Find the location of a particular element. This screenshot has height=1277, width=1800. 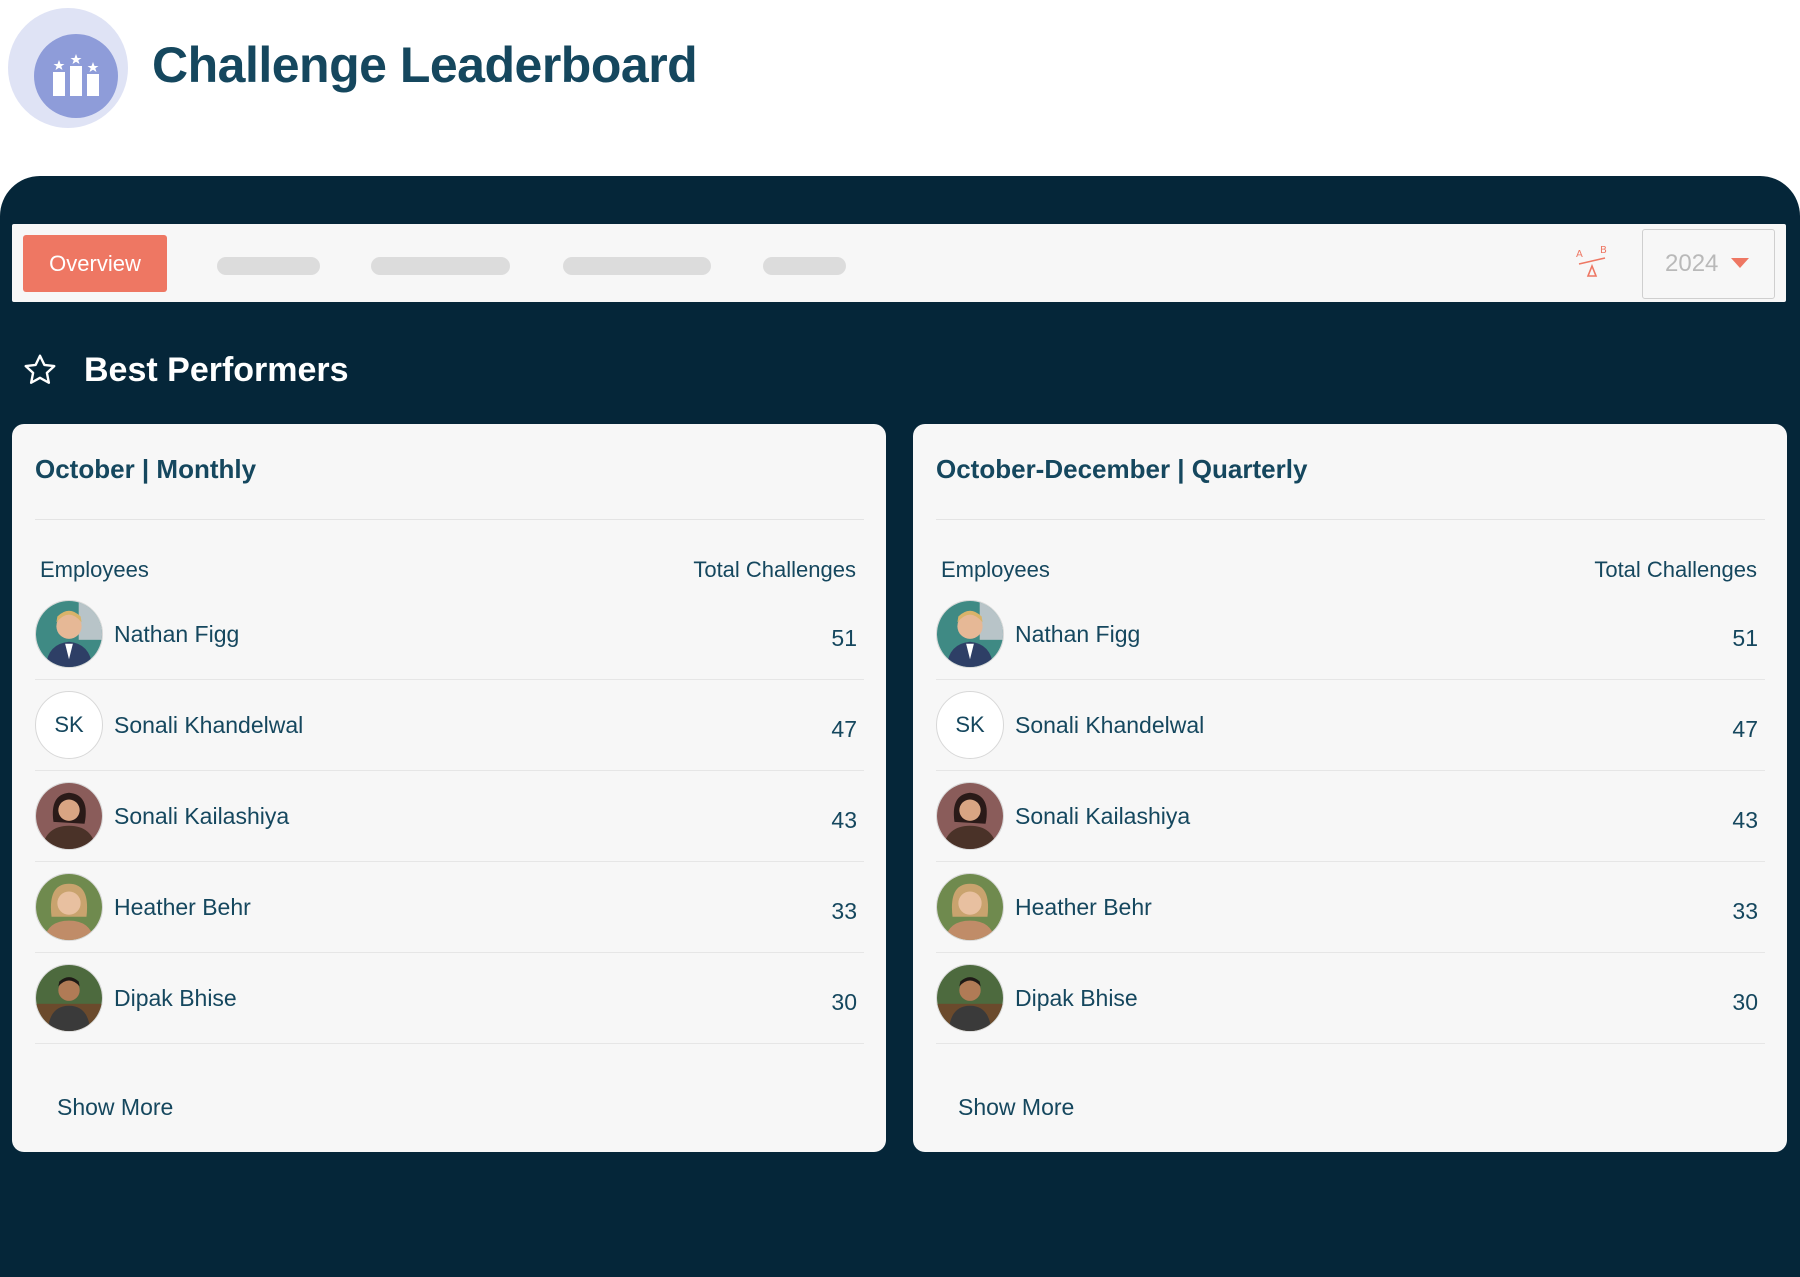

card-title: October | Monthly is located at coordinates (146, 469).